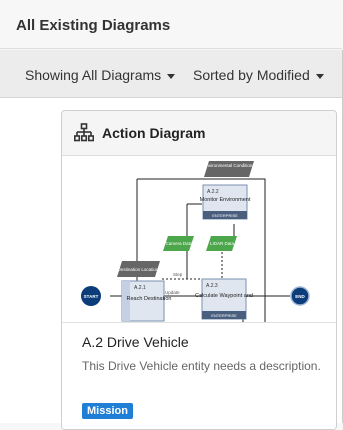  I want to click on page-title: All Existing Diagrams, so click(93, 25).